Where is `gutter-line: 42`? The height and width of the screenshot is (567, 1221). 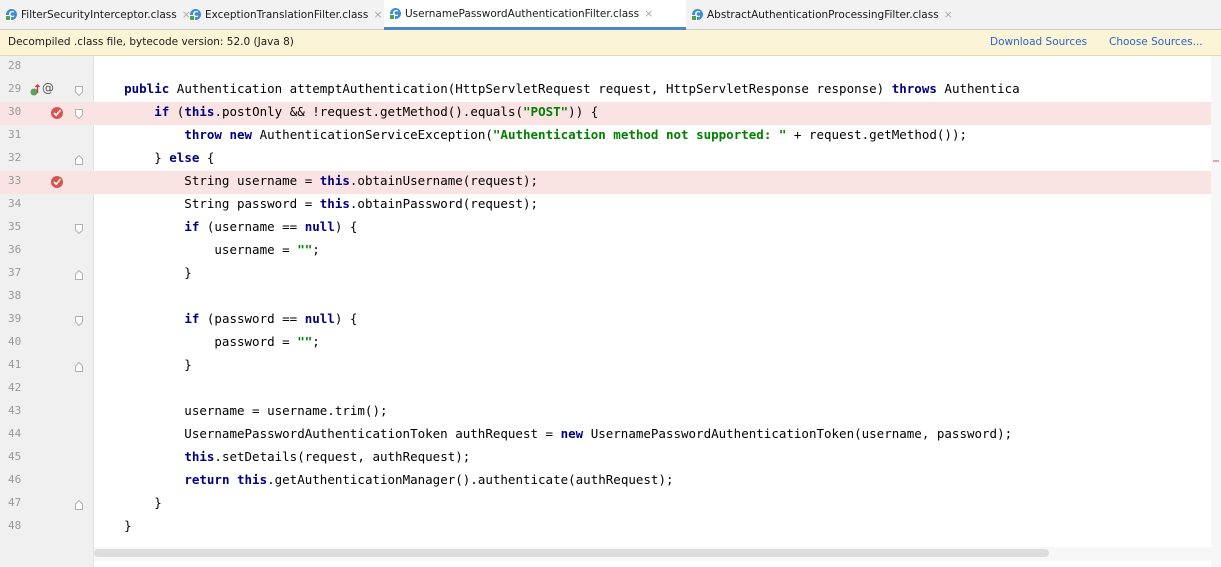 gutter-line: 42 is located at coordinates (47, 389).